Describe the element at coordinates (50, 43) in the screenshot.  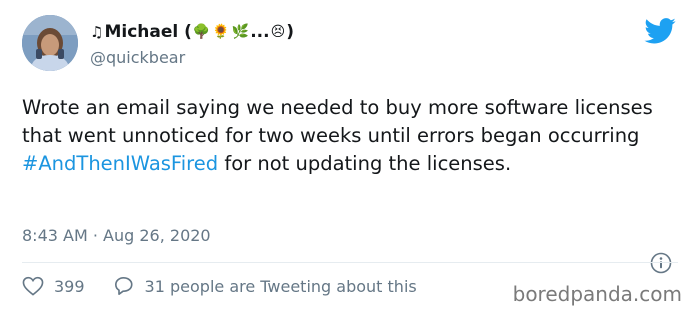
I see `avatar` at that location.